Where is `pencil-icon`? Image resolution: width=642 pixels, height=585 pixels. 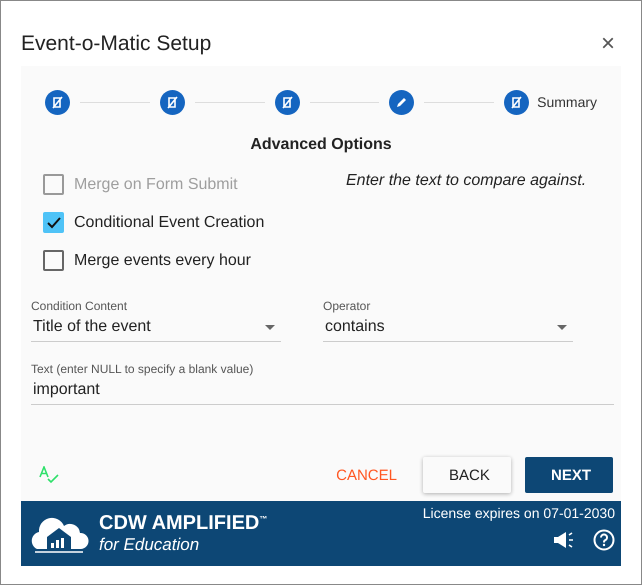 pencil-icon is located at coordinates (401, 102).